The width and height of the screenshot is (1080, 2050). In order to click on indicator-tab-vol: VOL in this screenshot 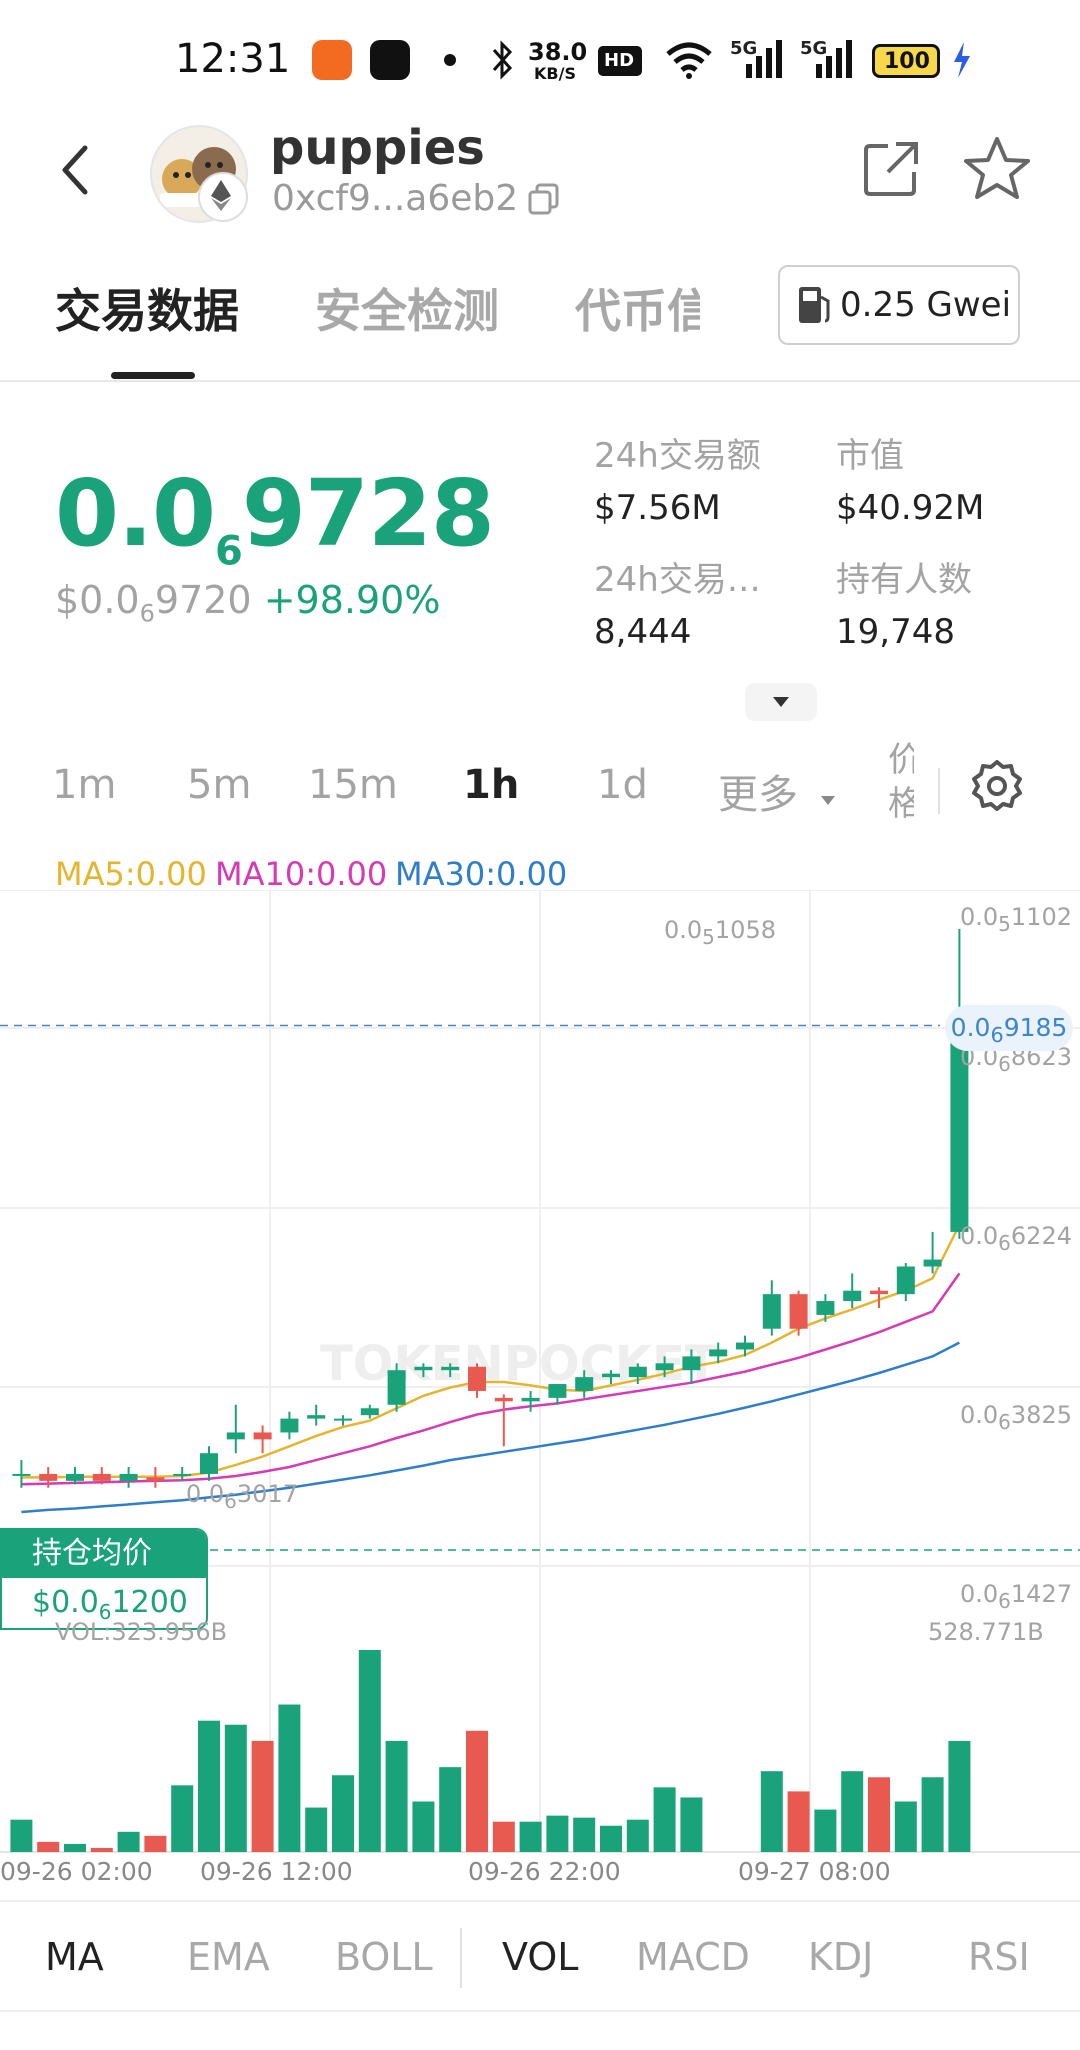, I will do `click(540, 1957)`.